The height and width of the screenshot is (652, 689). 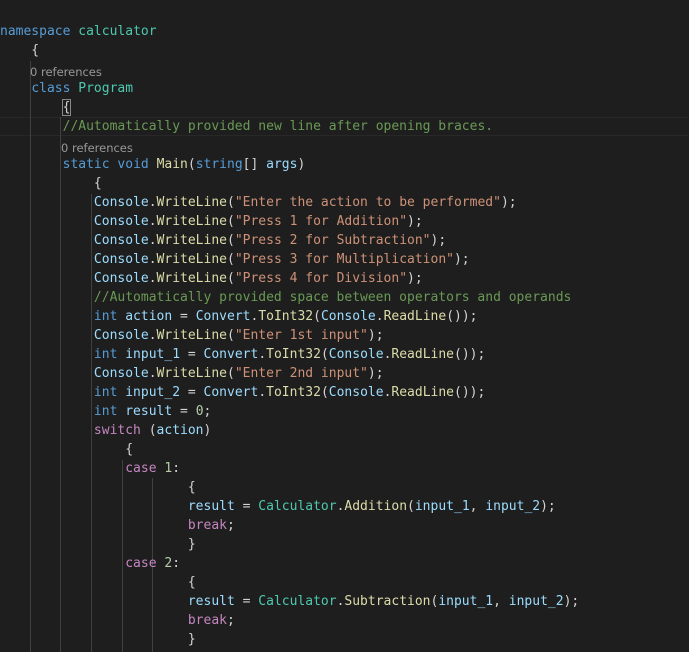 What do you see at coordinates (344, 259) in the screenshot?
I see `token: "Press 3 for Multiplication"` at bounding box center [344, 259].